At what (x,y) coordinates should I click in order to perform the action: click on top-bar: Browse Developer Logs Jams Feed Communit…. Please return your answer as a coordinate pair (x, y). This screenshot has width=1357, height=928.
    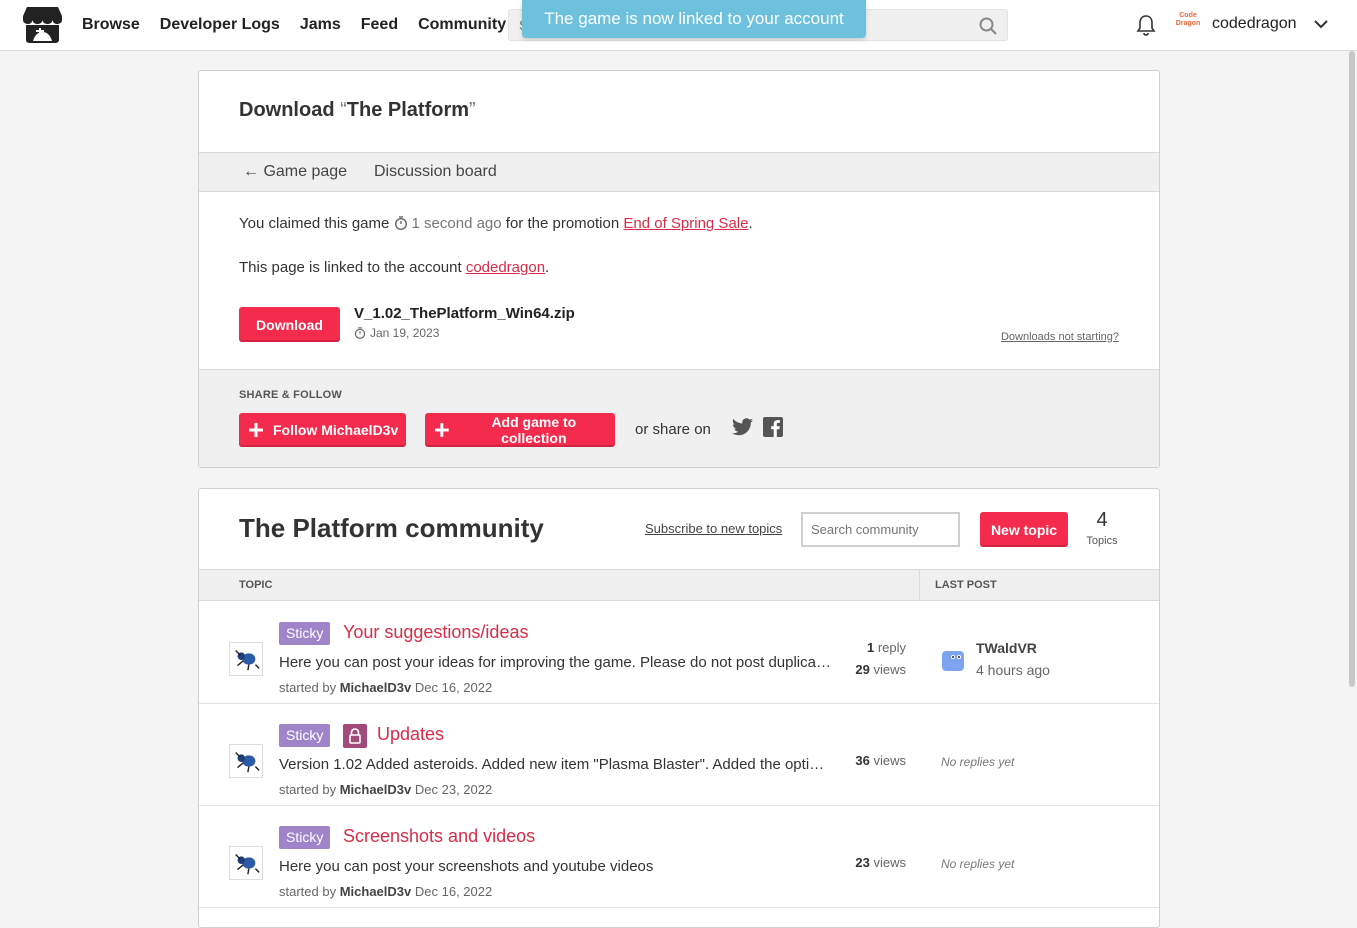
    Looking at the image, I should click on (678, 25).